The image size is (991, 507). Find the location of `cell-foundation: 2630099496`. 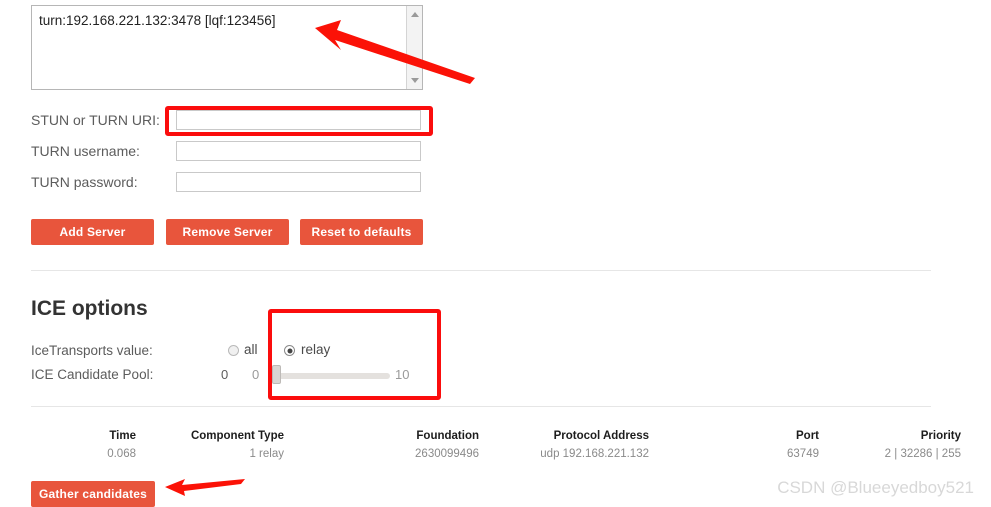

cell-foundation: 2630099496 is located at coordinates (447, 454).